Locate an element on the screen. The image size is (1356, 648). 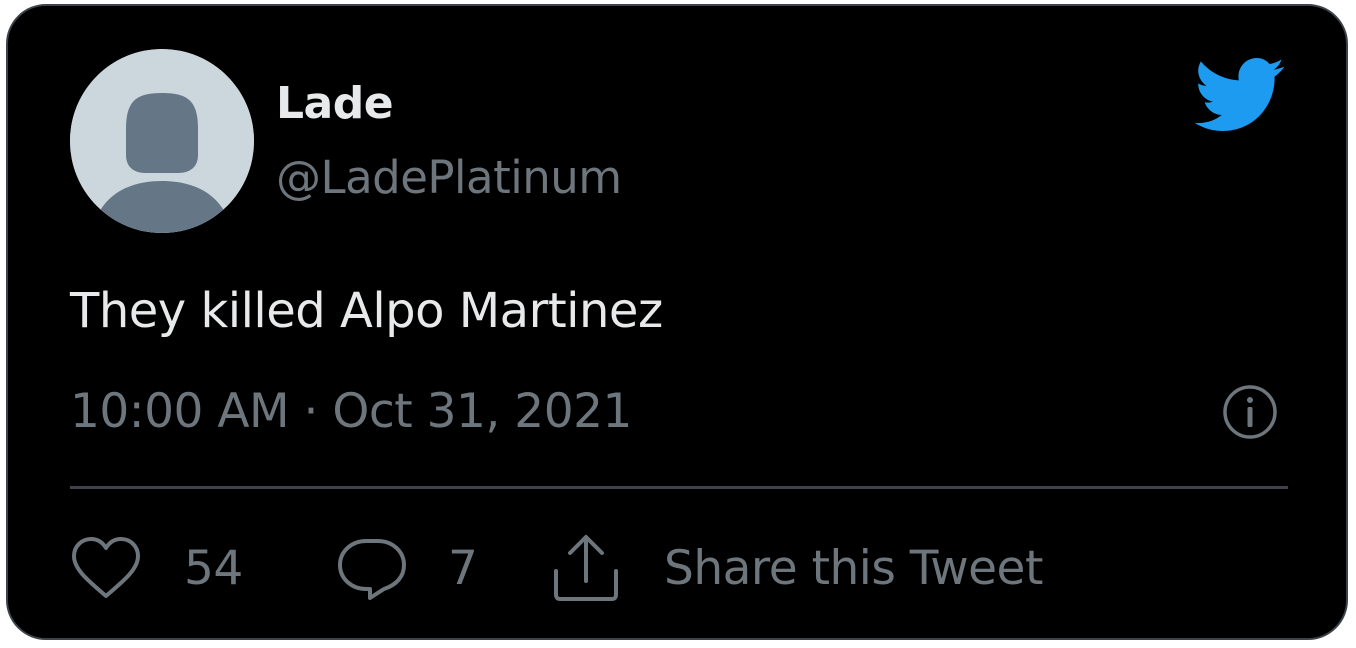
avatar is located at coordinates (162, 141).